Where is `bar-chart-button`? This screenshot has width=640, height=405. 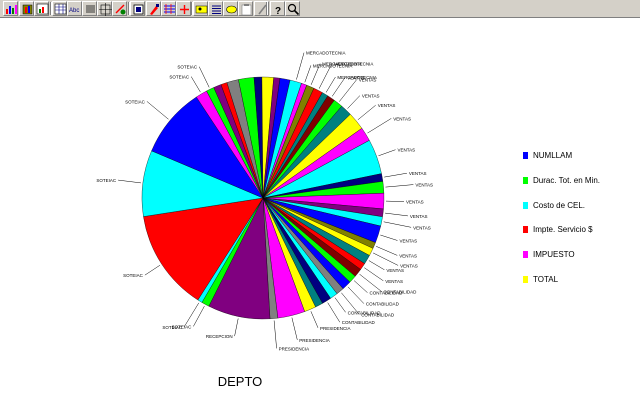 bar-chart-button is located at coordinates (10, 8).